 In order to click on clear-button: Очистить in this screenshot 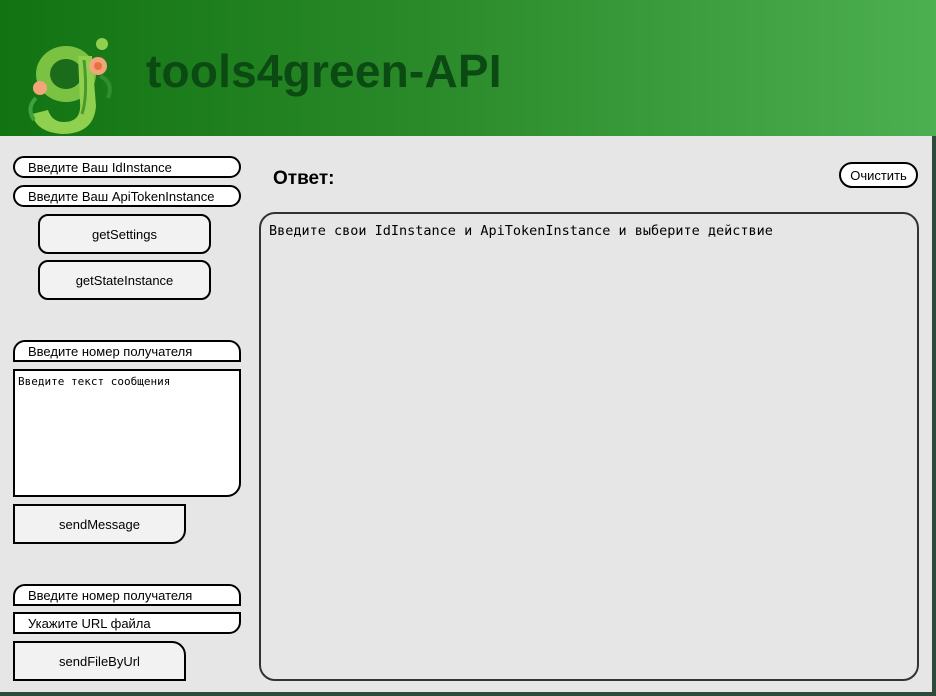, I will do `click(878, 175)`.